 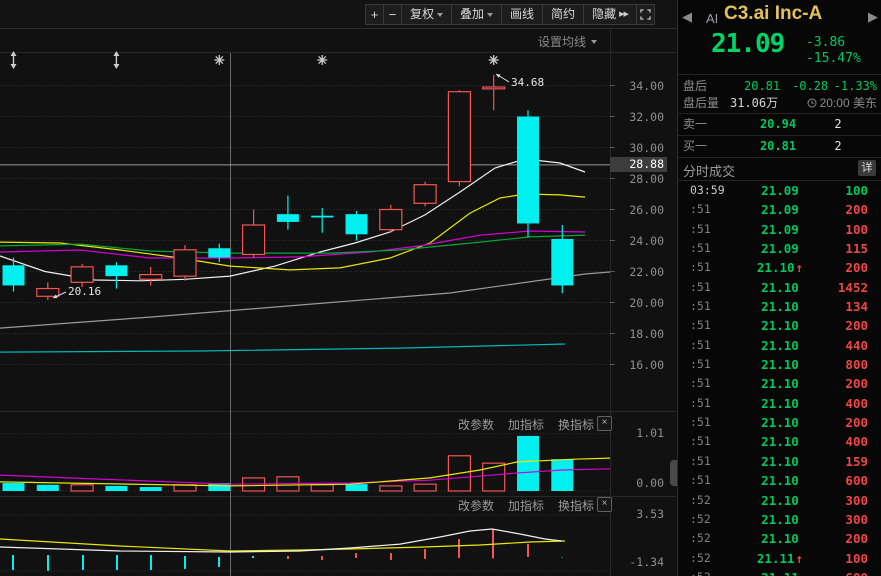 I want to click on panel-collapse-handle, so click(x=673, y=473).